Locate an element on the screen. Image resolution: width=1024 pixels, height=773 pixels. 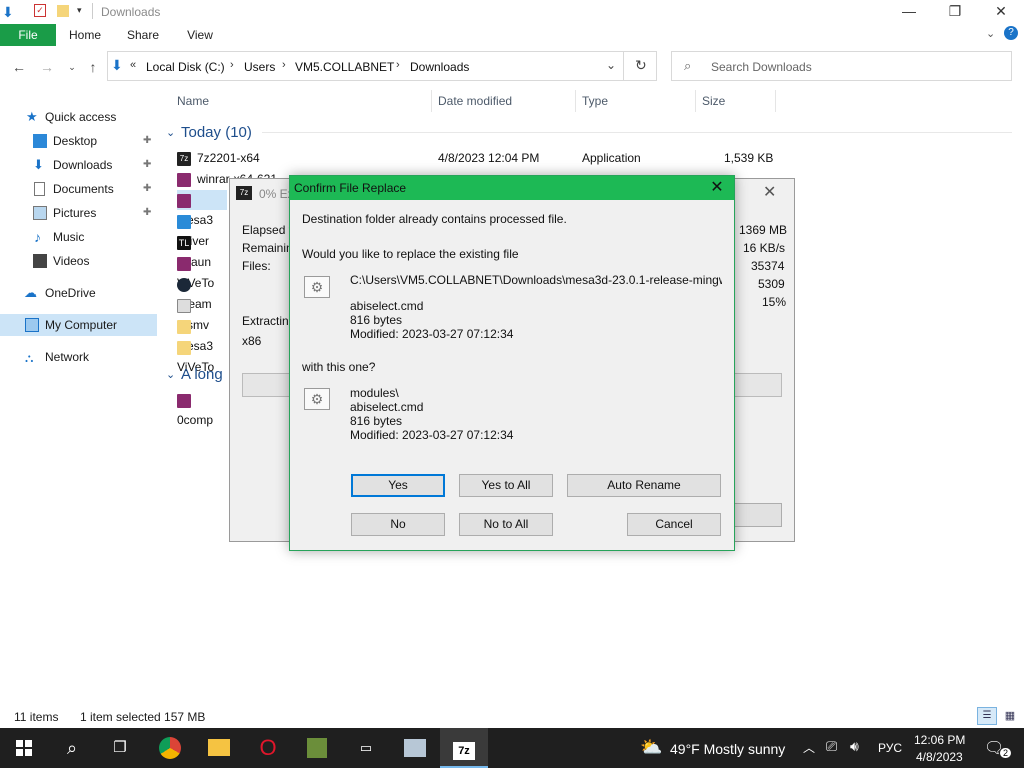
properties-icon: ✓ is located at coordinates (40, 10).